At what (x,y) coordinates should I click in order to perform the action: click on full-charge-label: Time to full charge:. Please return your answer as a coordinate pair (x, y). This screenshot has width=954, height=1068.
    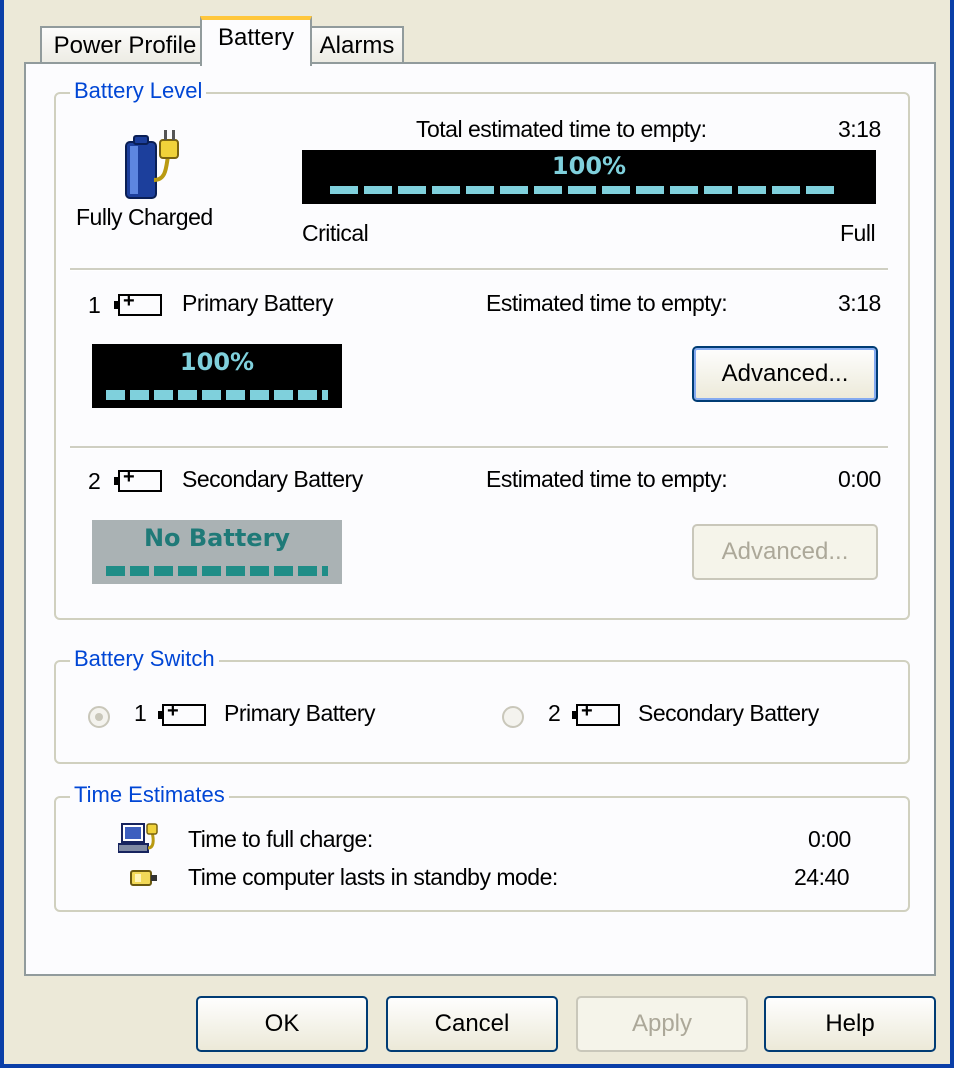
    Looking at the image, I should click on (280, 839).